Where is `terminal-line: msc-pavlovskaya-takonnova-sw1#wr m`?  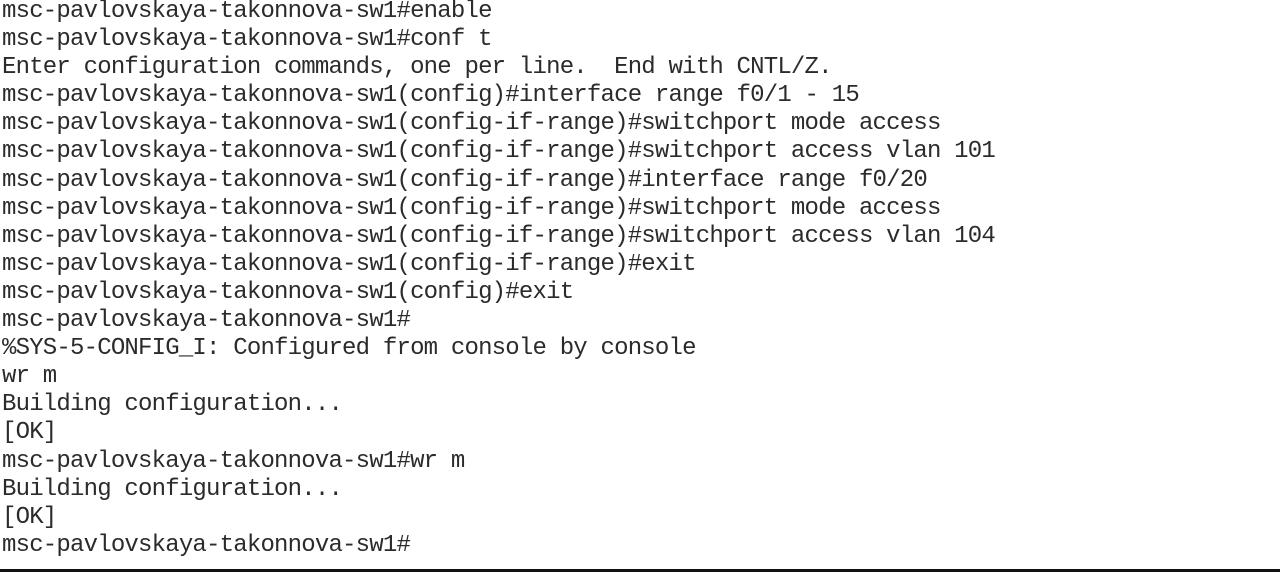
terminal-line: msc-pavlovskaya-takonnova-sw1#wr m is located at coordinates (233, 461).